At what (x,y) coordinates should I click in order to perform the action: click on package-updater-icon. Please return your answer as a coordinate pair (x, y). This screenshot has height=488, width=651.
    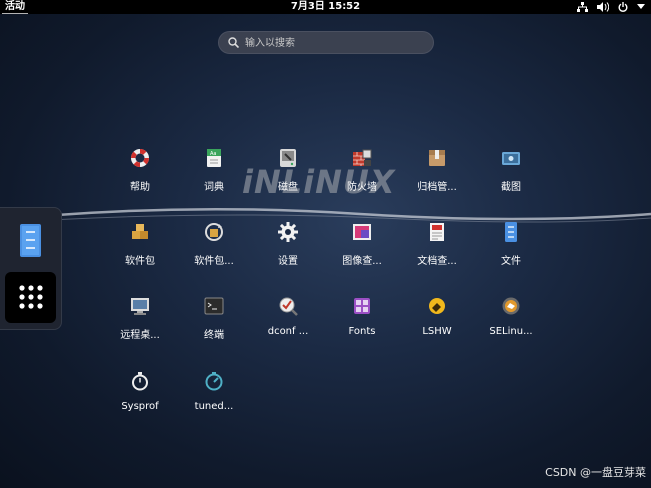
    Looking at the image, I should click on (214, 232).